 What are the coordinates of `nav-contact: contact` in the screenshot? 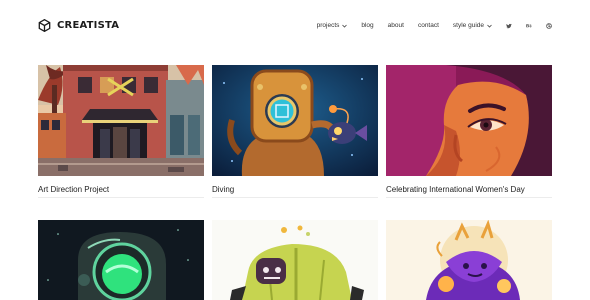 It's located at (428, 25).